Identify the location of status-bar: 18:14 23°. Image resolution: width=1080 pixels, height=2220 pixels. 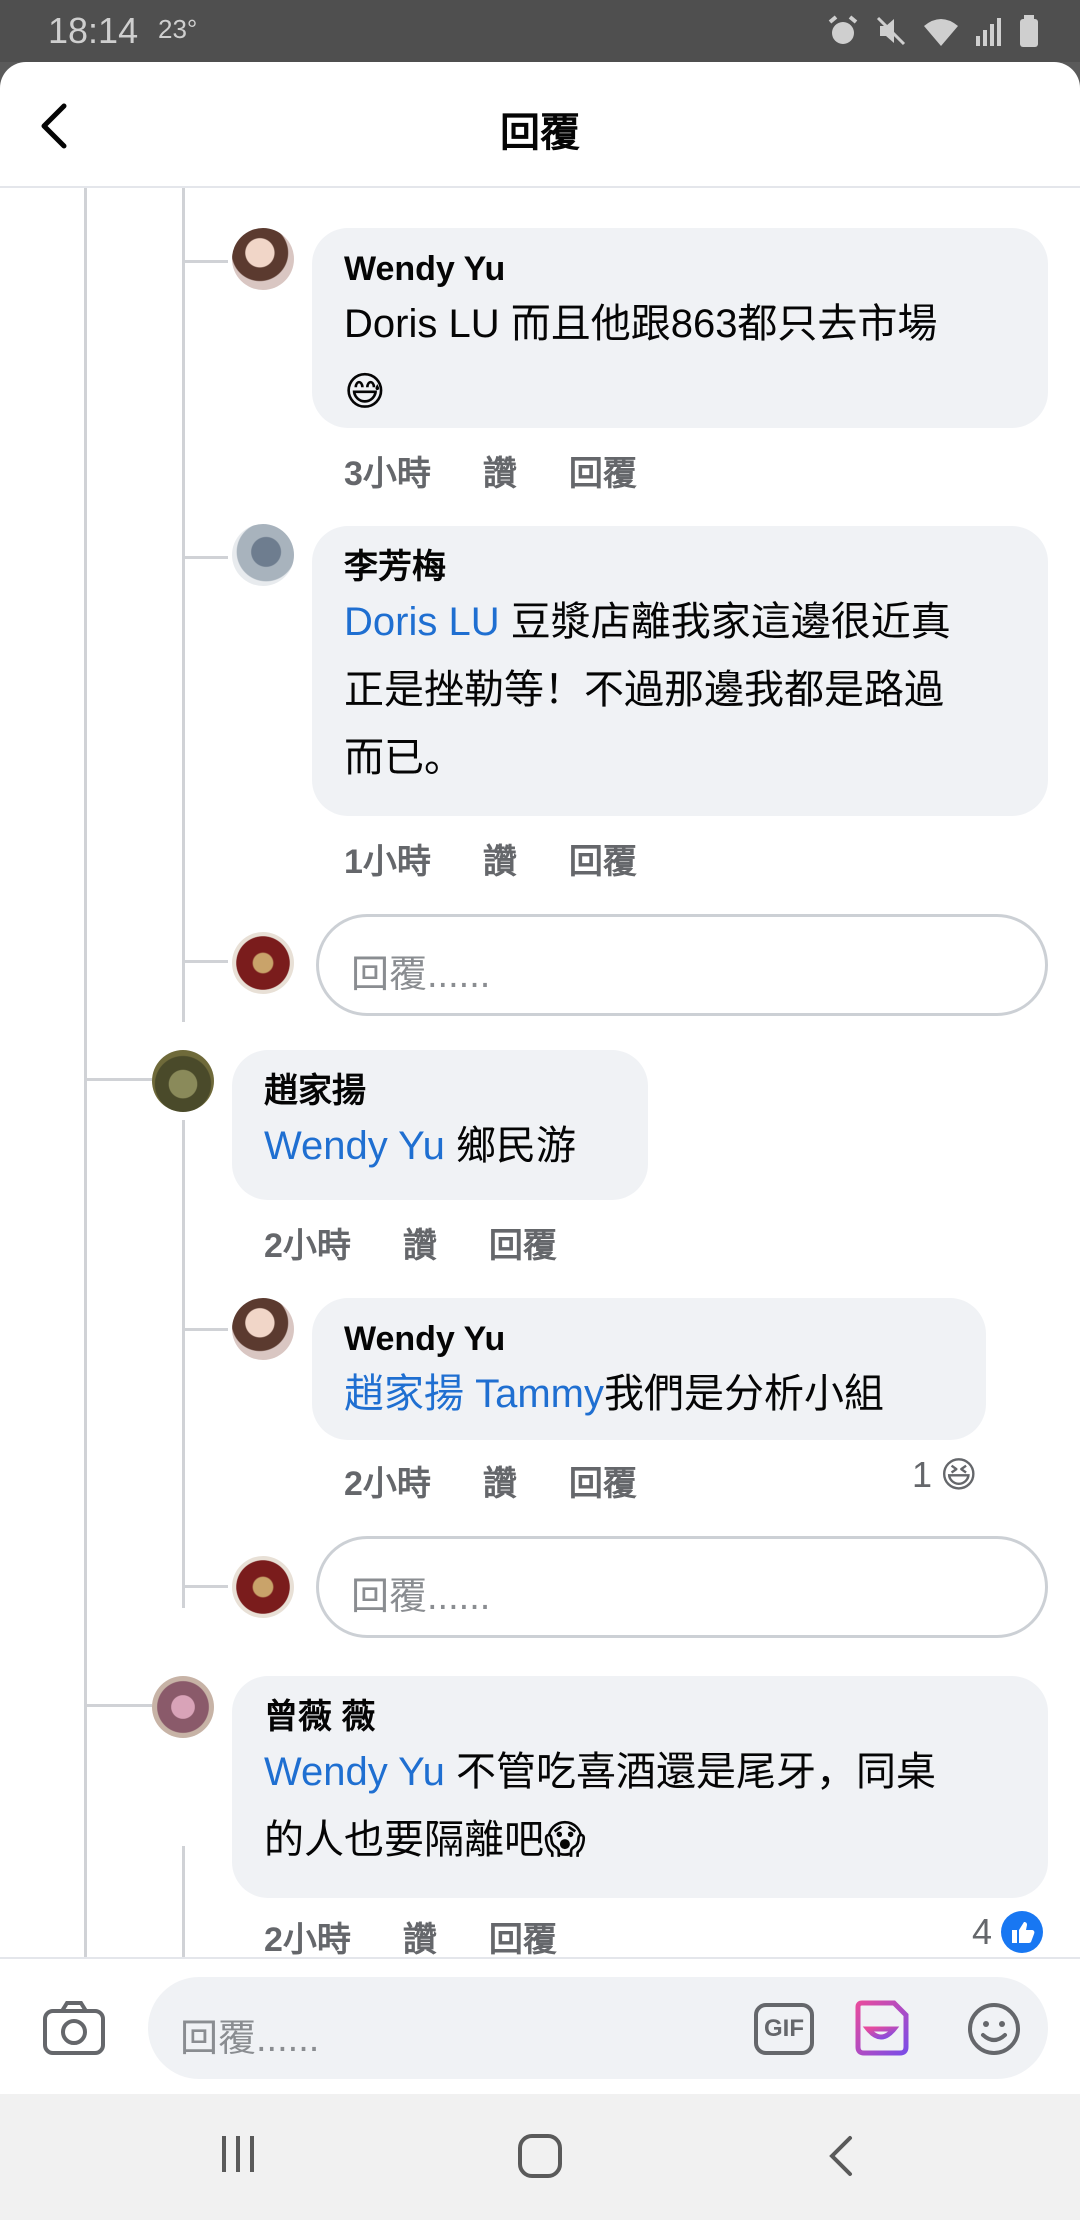
(540, 31).